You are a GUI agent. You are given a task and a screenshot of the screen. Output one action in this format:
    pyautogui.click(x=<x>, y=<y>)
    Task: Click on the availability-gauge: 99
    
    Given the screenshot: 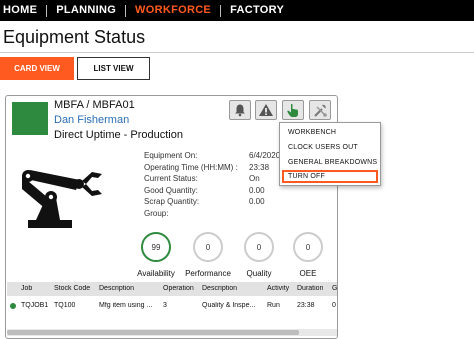 What is the action you would take?
    pyautogui.click(x=156, y=247)
    